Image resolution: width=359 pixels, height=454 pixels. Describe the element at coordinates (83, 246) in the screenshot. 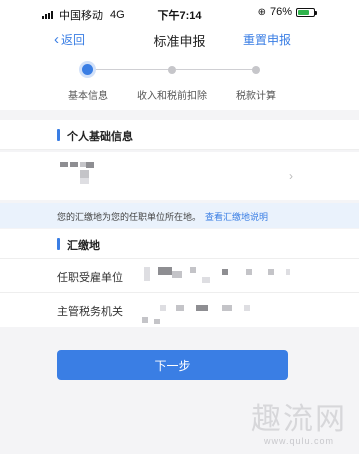

I see `remit-location-title: 汇缴地` at that location.